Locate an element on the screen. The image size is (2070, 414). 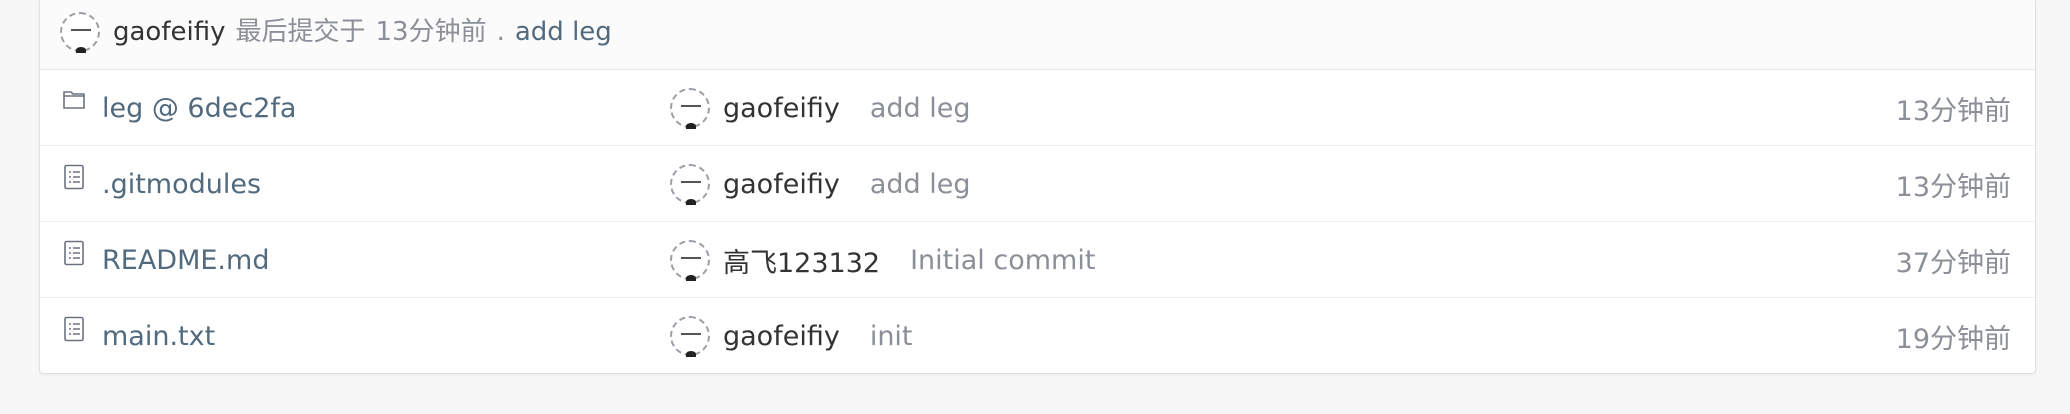
file-name-cell: leg @ 6dec2fa is located at coordinates (179, 108).